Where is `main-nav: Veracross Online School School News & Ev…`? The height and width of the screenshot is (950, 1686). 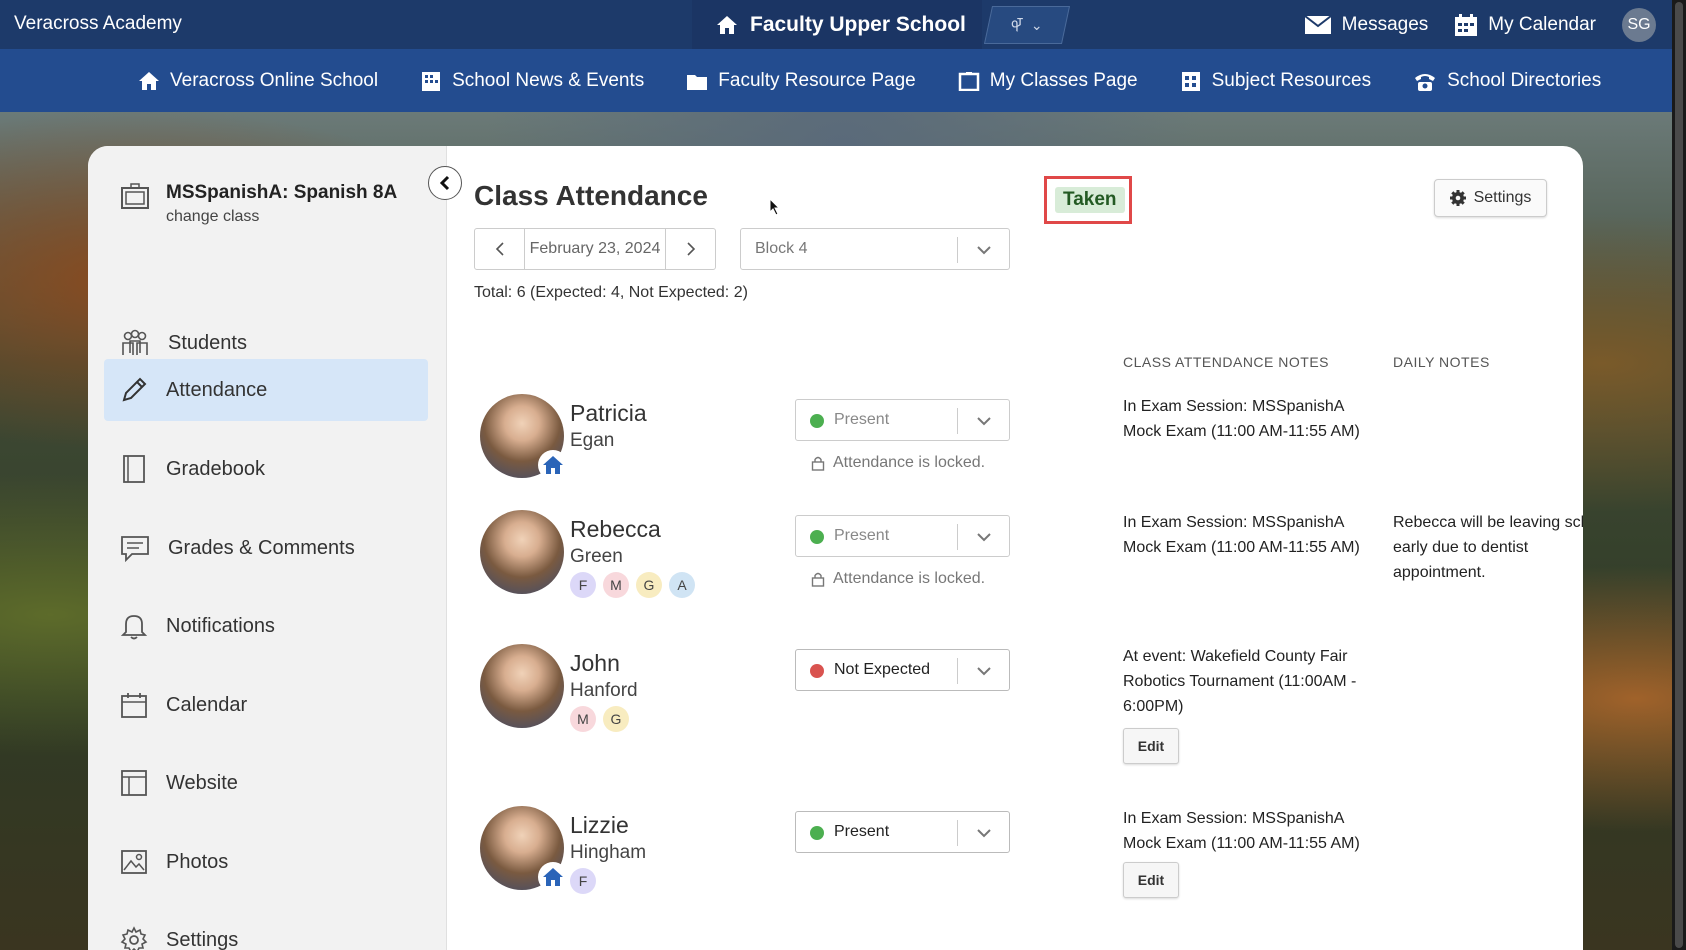
main-nav: Veracross Online School School News & Ev… is located at coordinates (836, 80).